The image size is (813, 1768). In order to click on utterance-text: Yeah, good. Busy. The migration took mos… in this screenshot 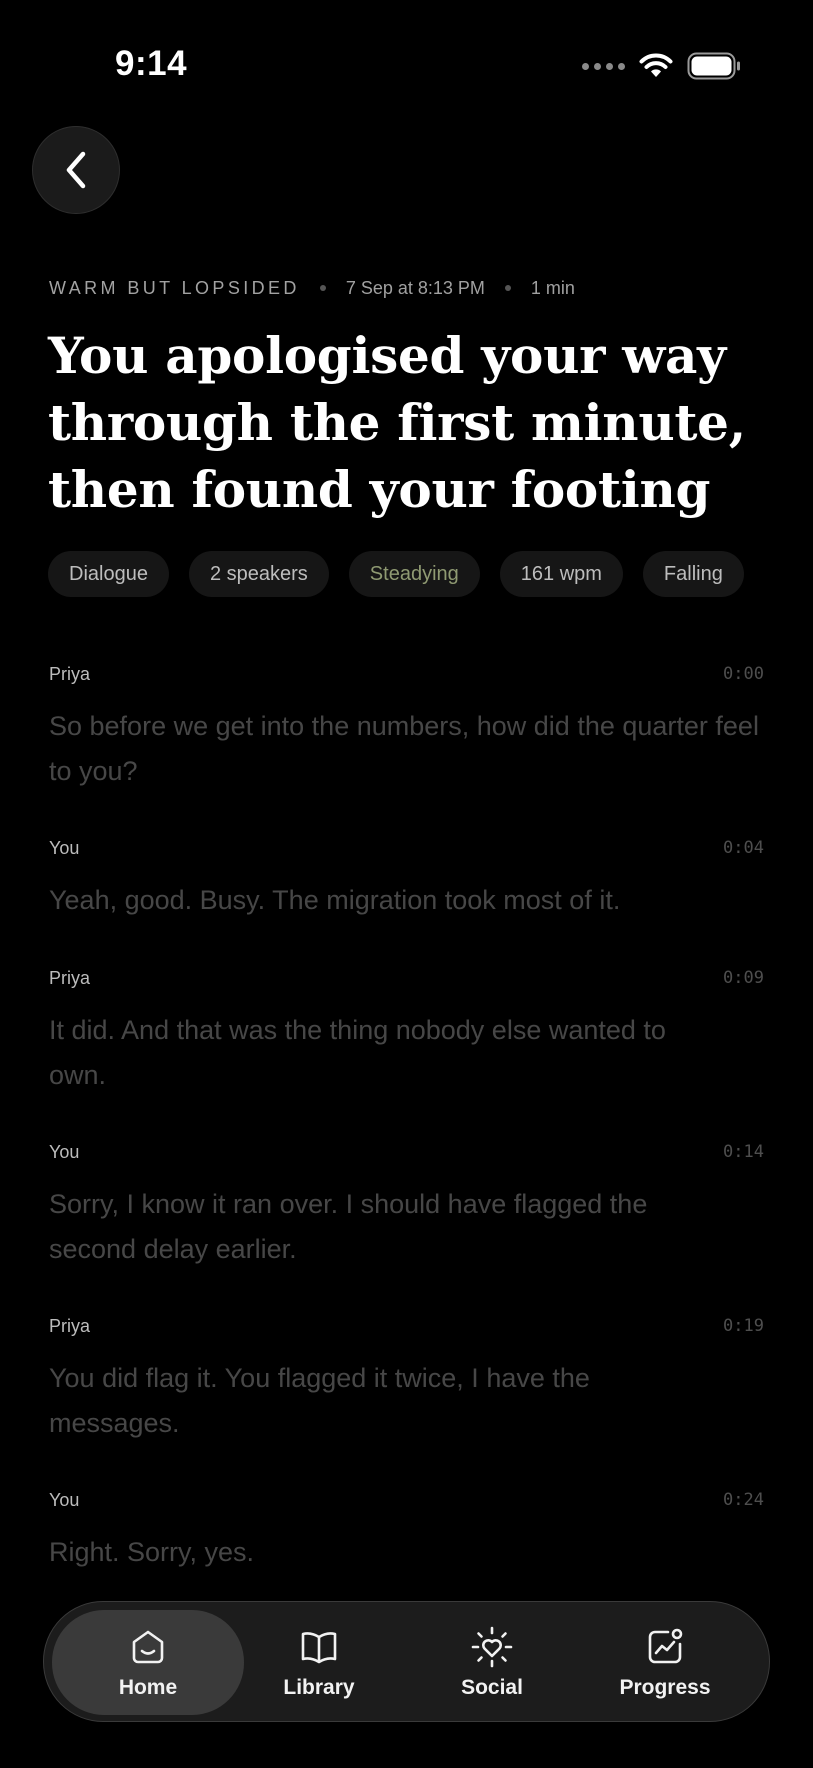, I will do `click(335, 900)`.